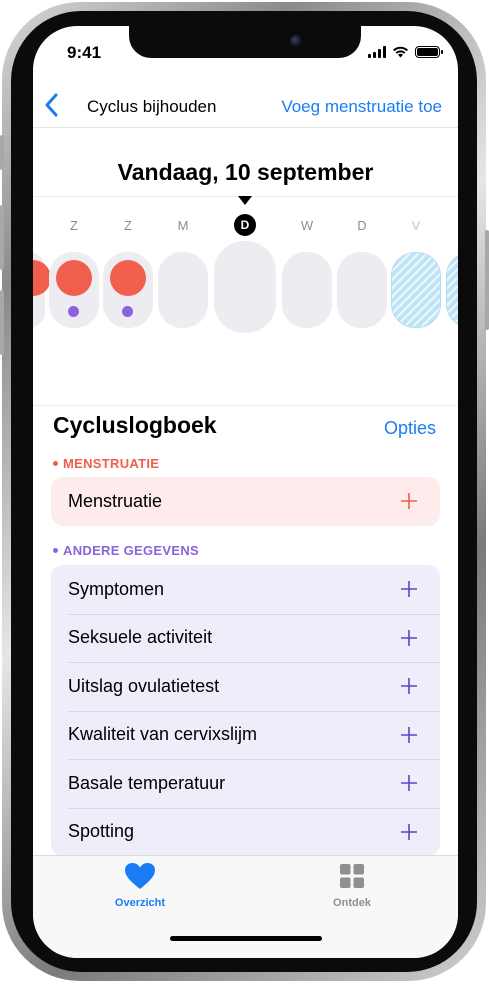 The height and width of the screenshot is (984, 489). I want to click on date-title: Vandaag, 10 september, so click(245, 172).